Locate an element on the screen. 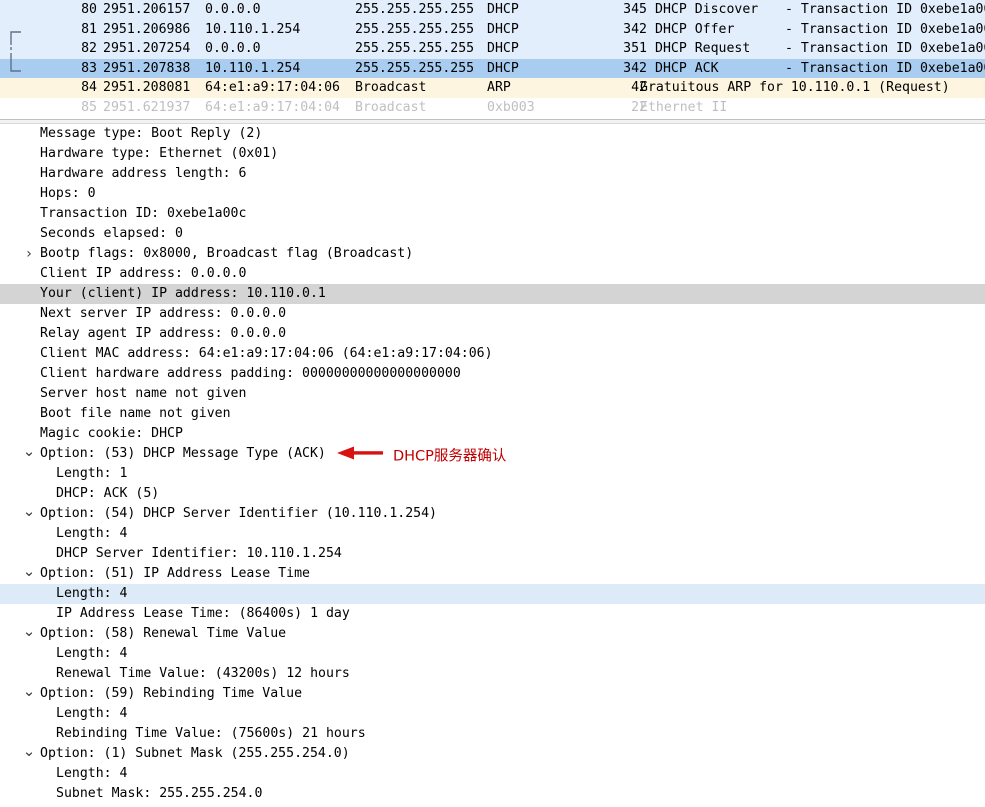  packet-time-cell: 2951.206986 is located at coordinates (147, 29).